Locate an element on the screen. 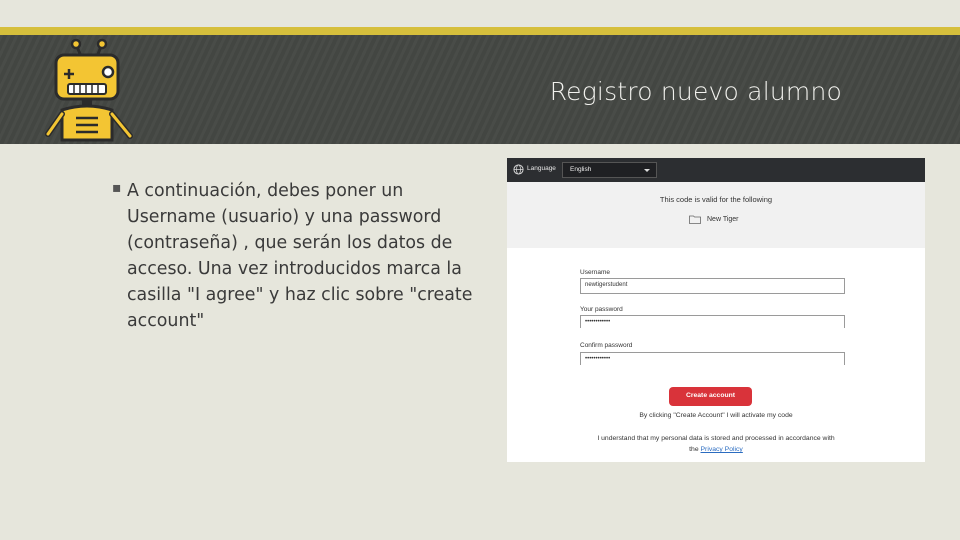 The image size is (960, 540). create-account-button: Create account is located at coordinates (710, 396).